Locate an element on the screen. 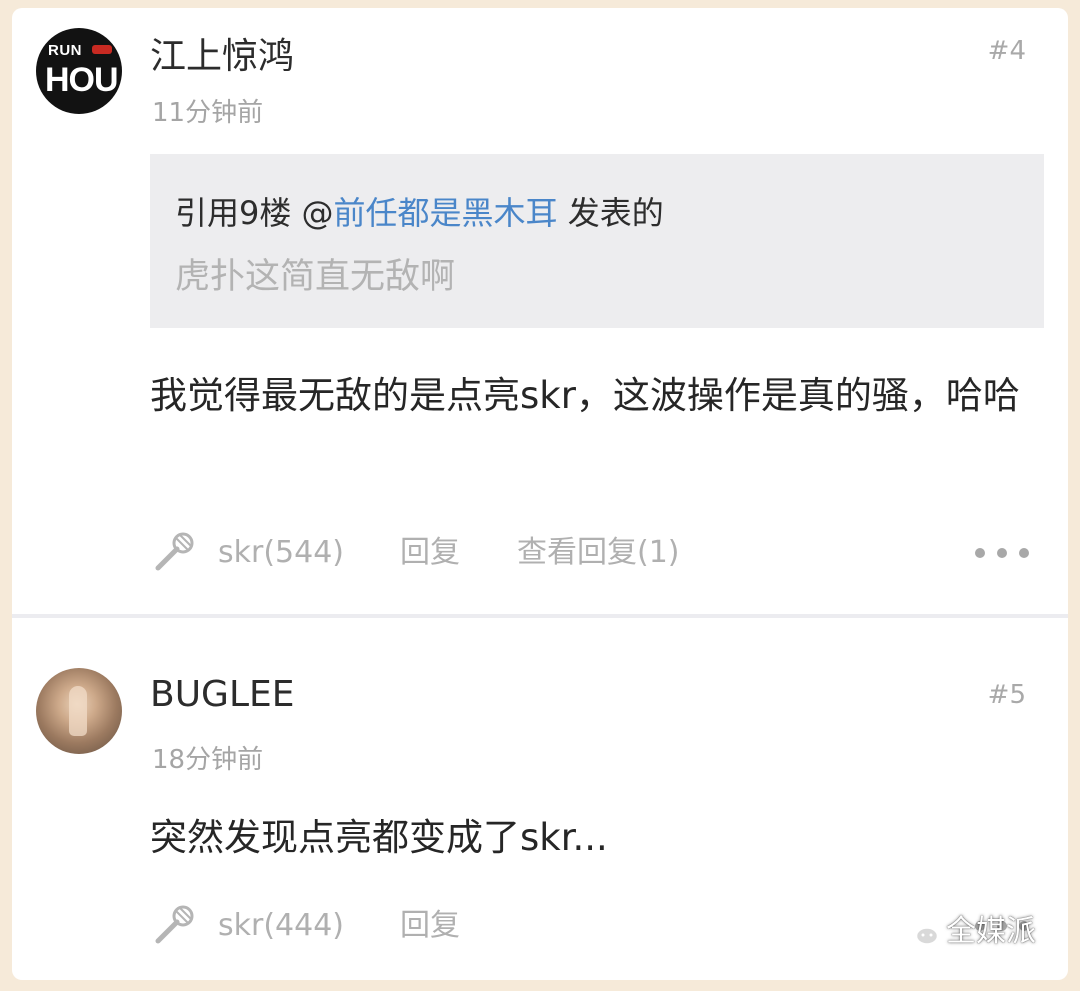 Image resolution: width=1080 pixels, height=991 pixels. watermark-text: 全媒派 is located at coordinates (991, 931).